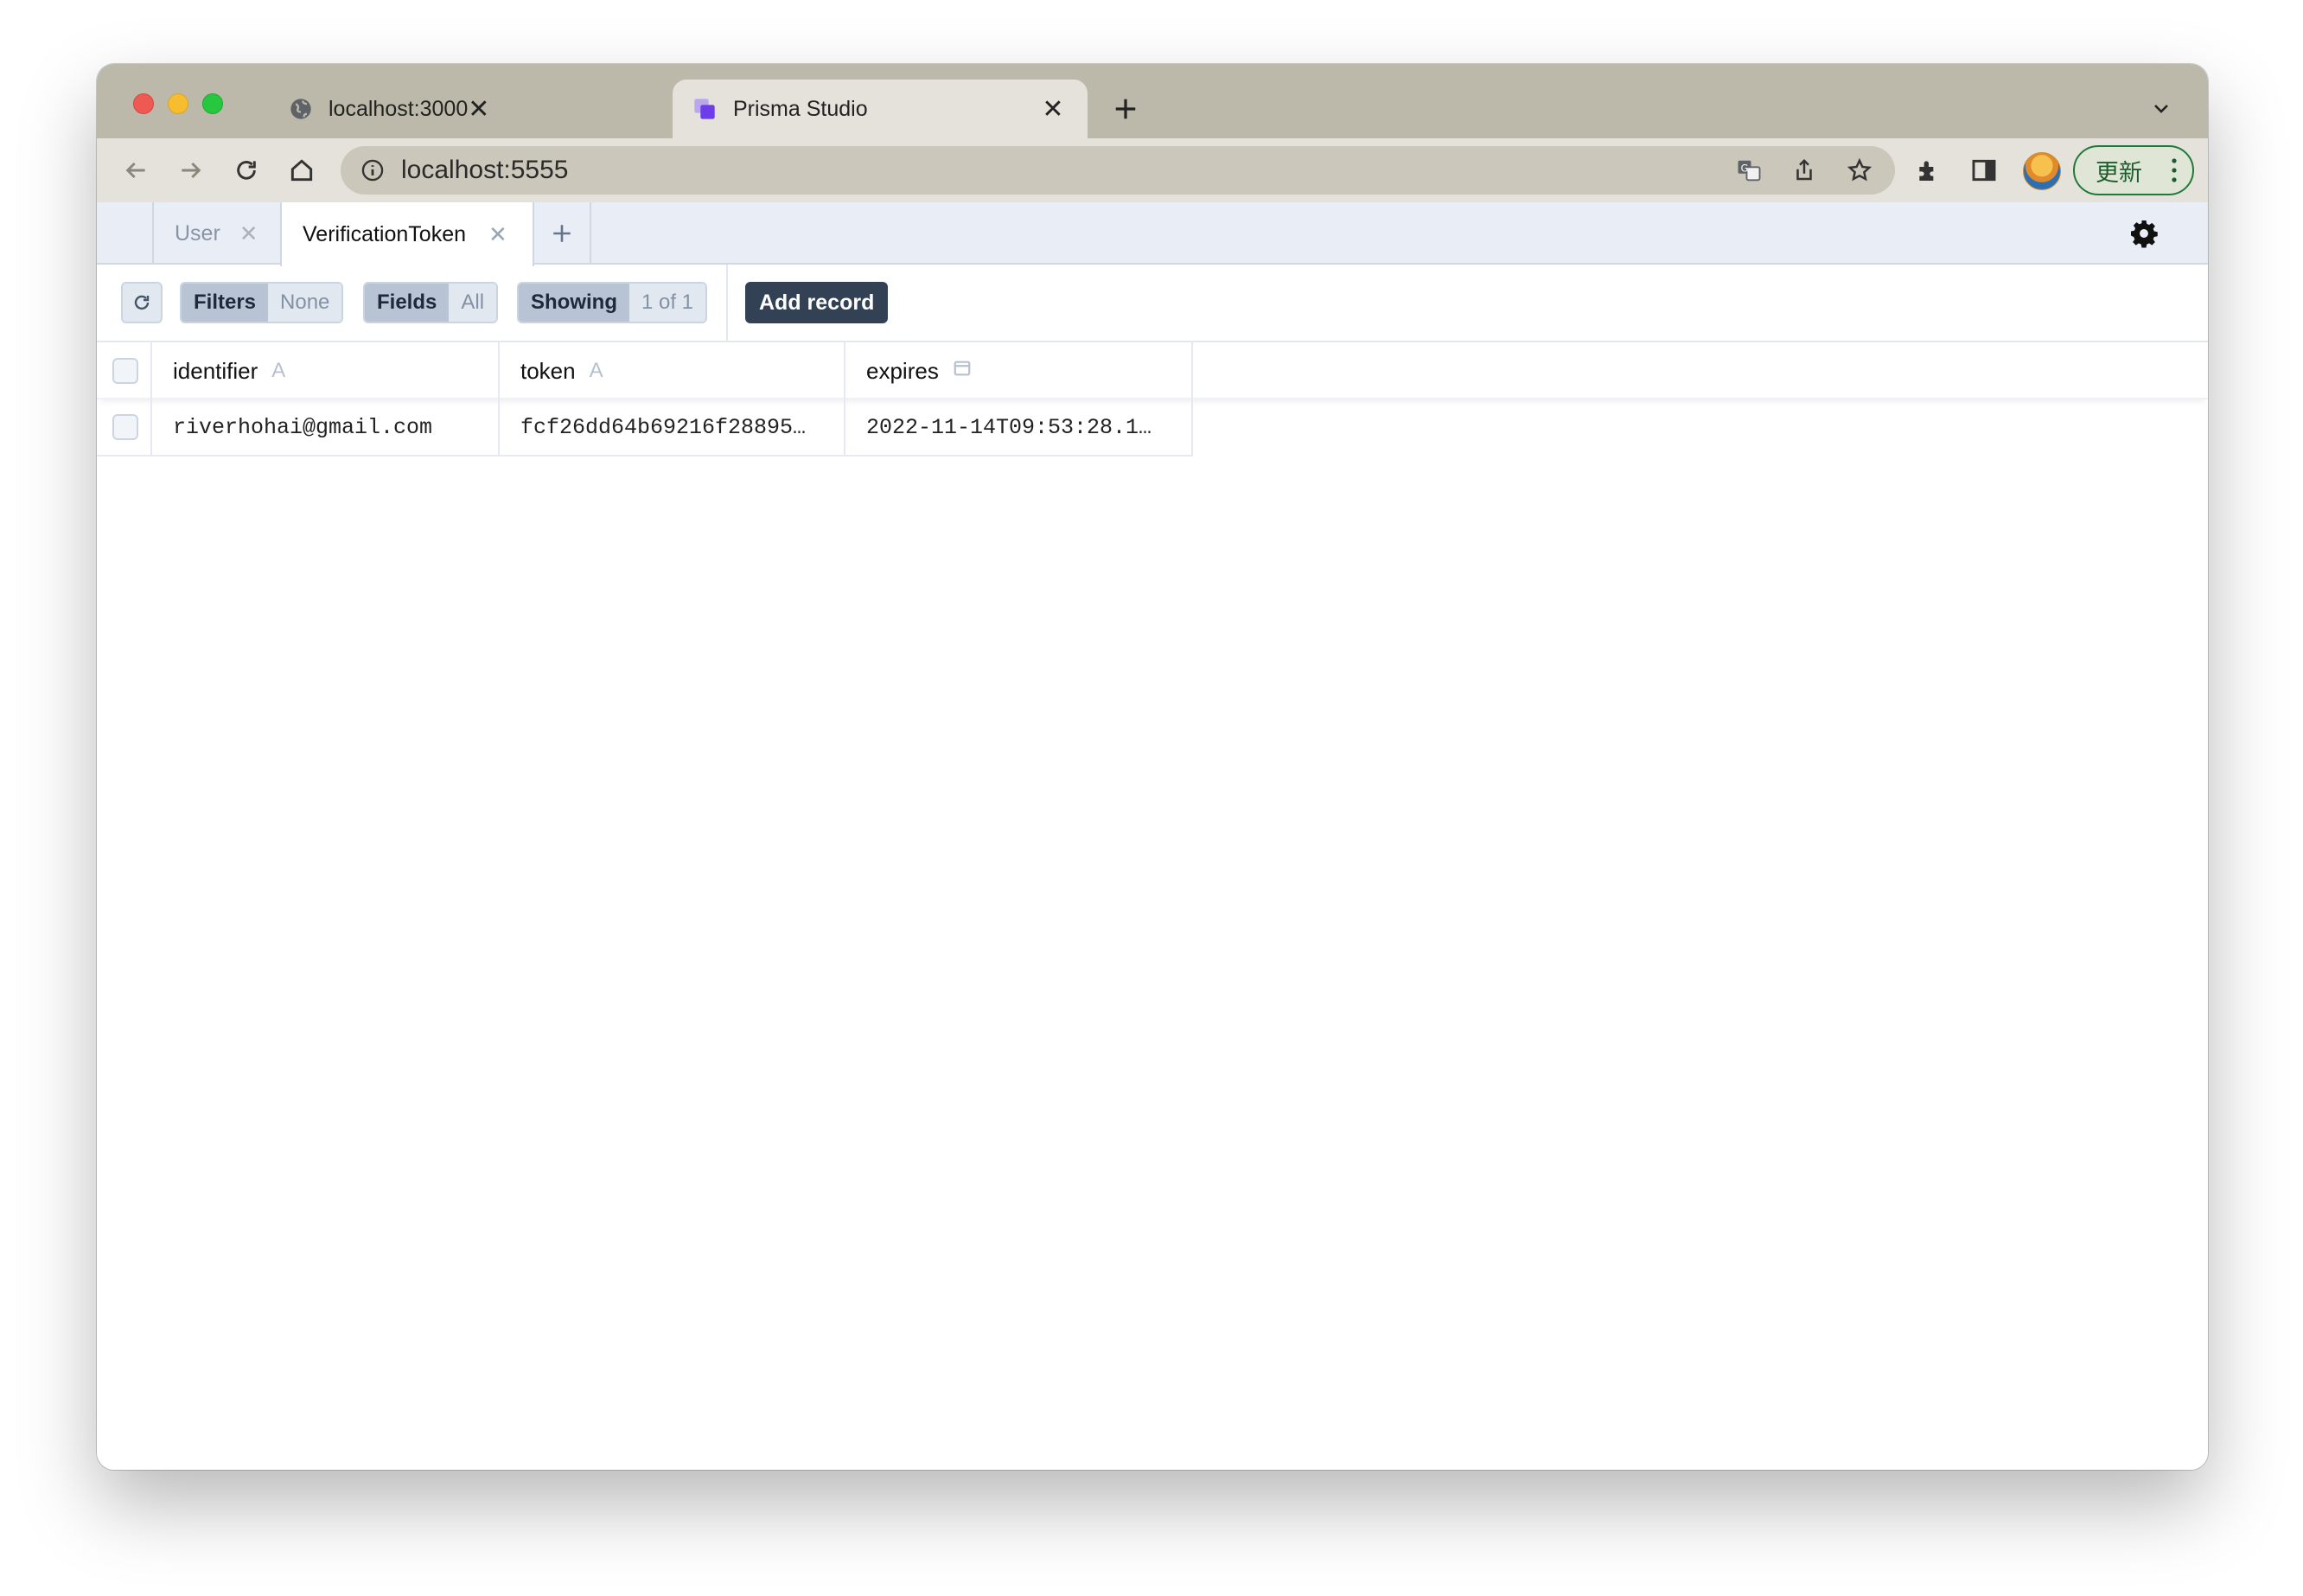  I want to click on fields-button: Fields All, so click(431, 303).